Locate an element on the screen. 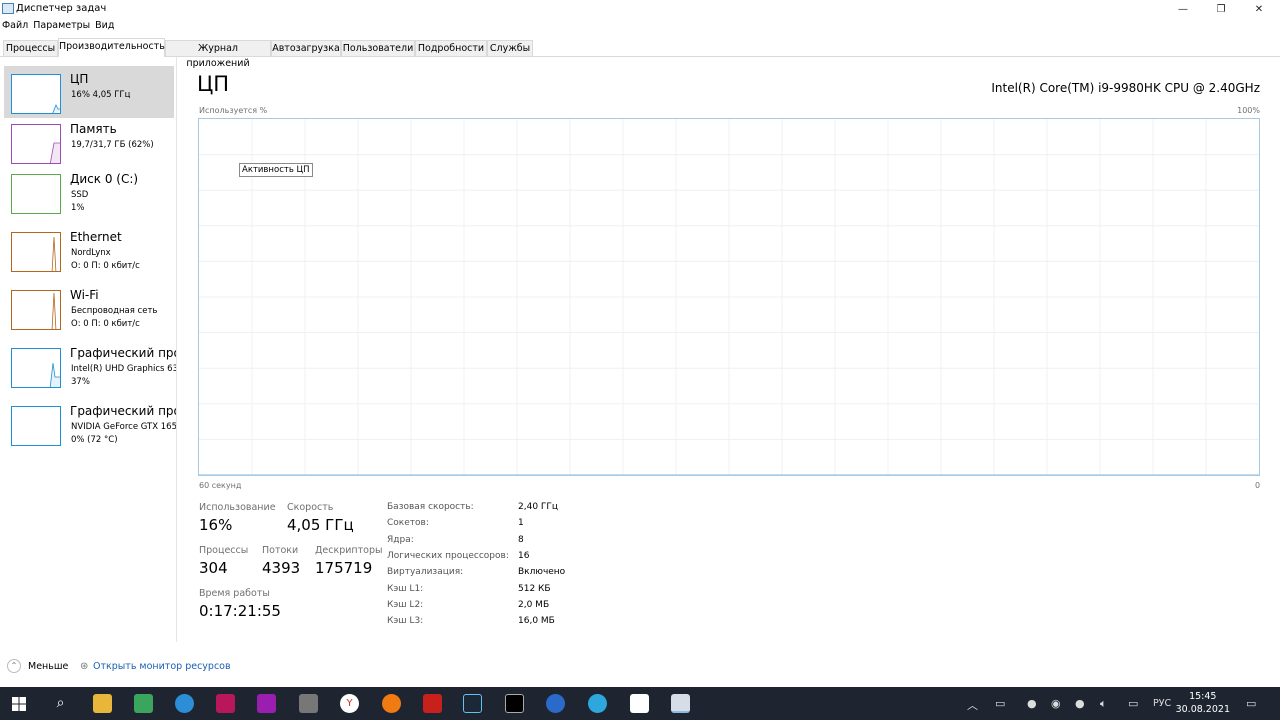 Image resolution: width=1280 pixels, height=720 pixels. sidebar-item-label: Wi-Fi is located at coordinates (84, 295).